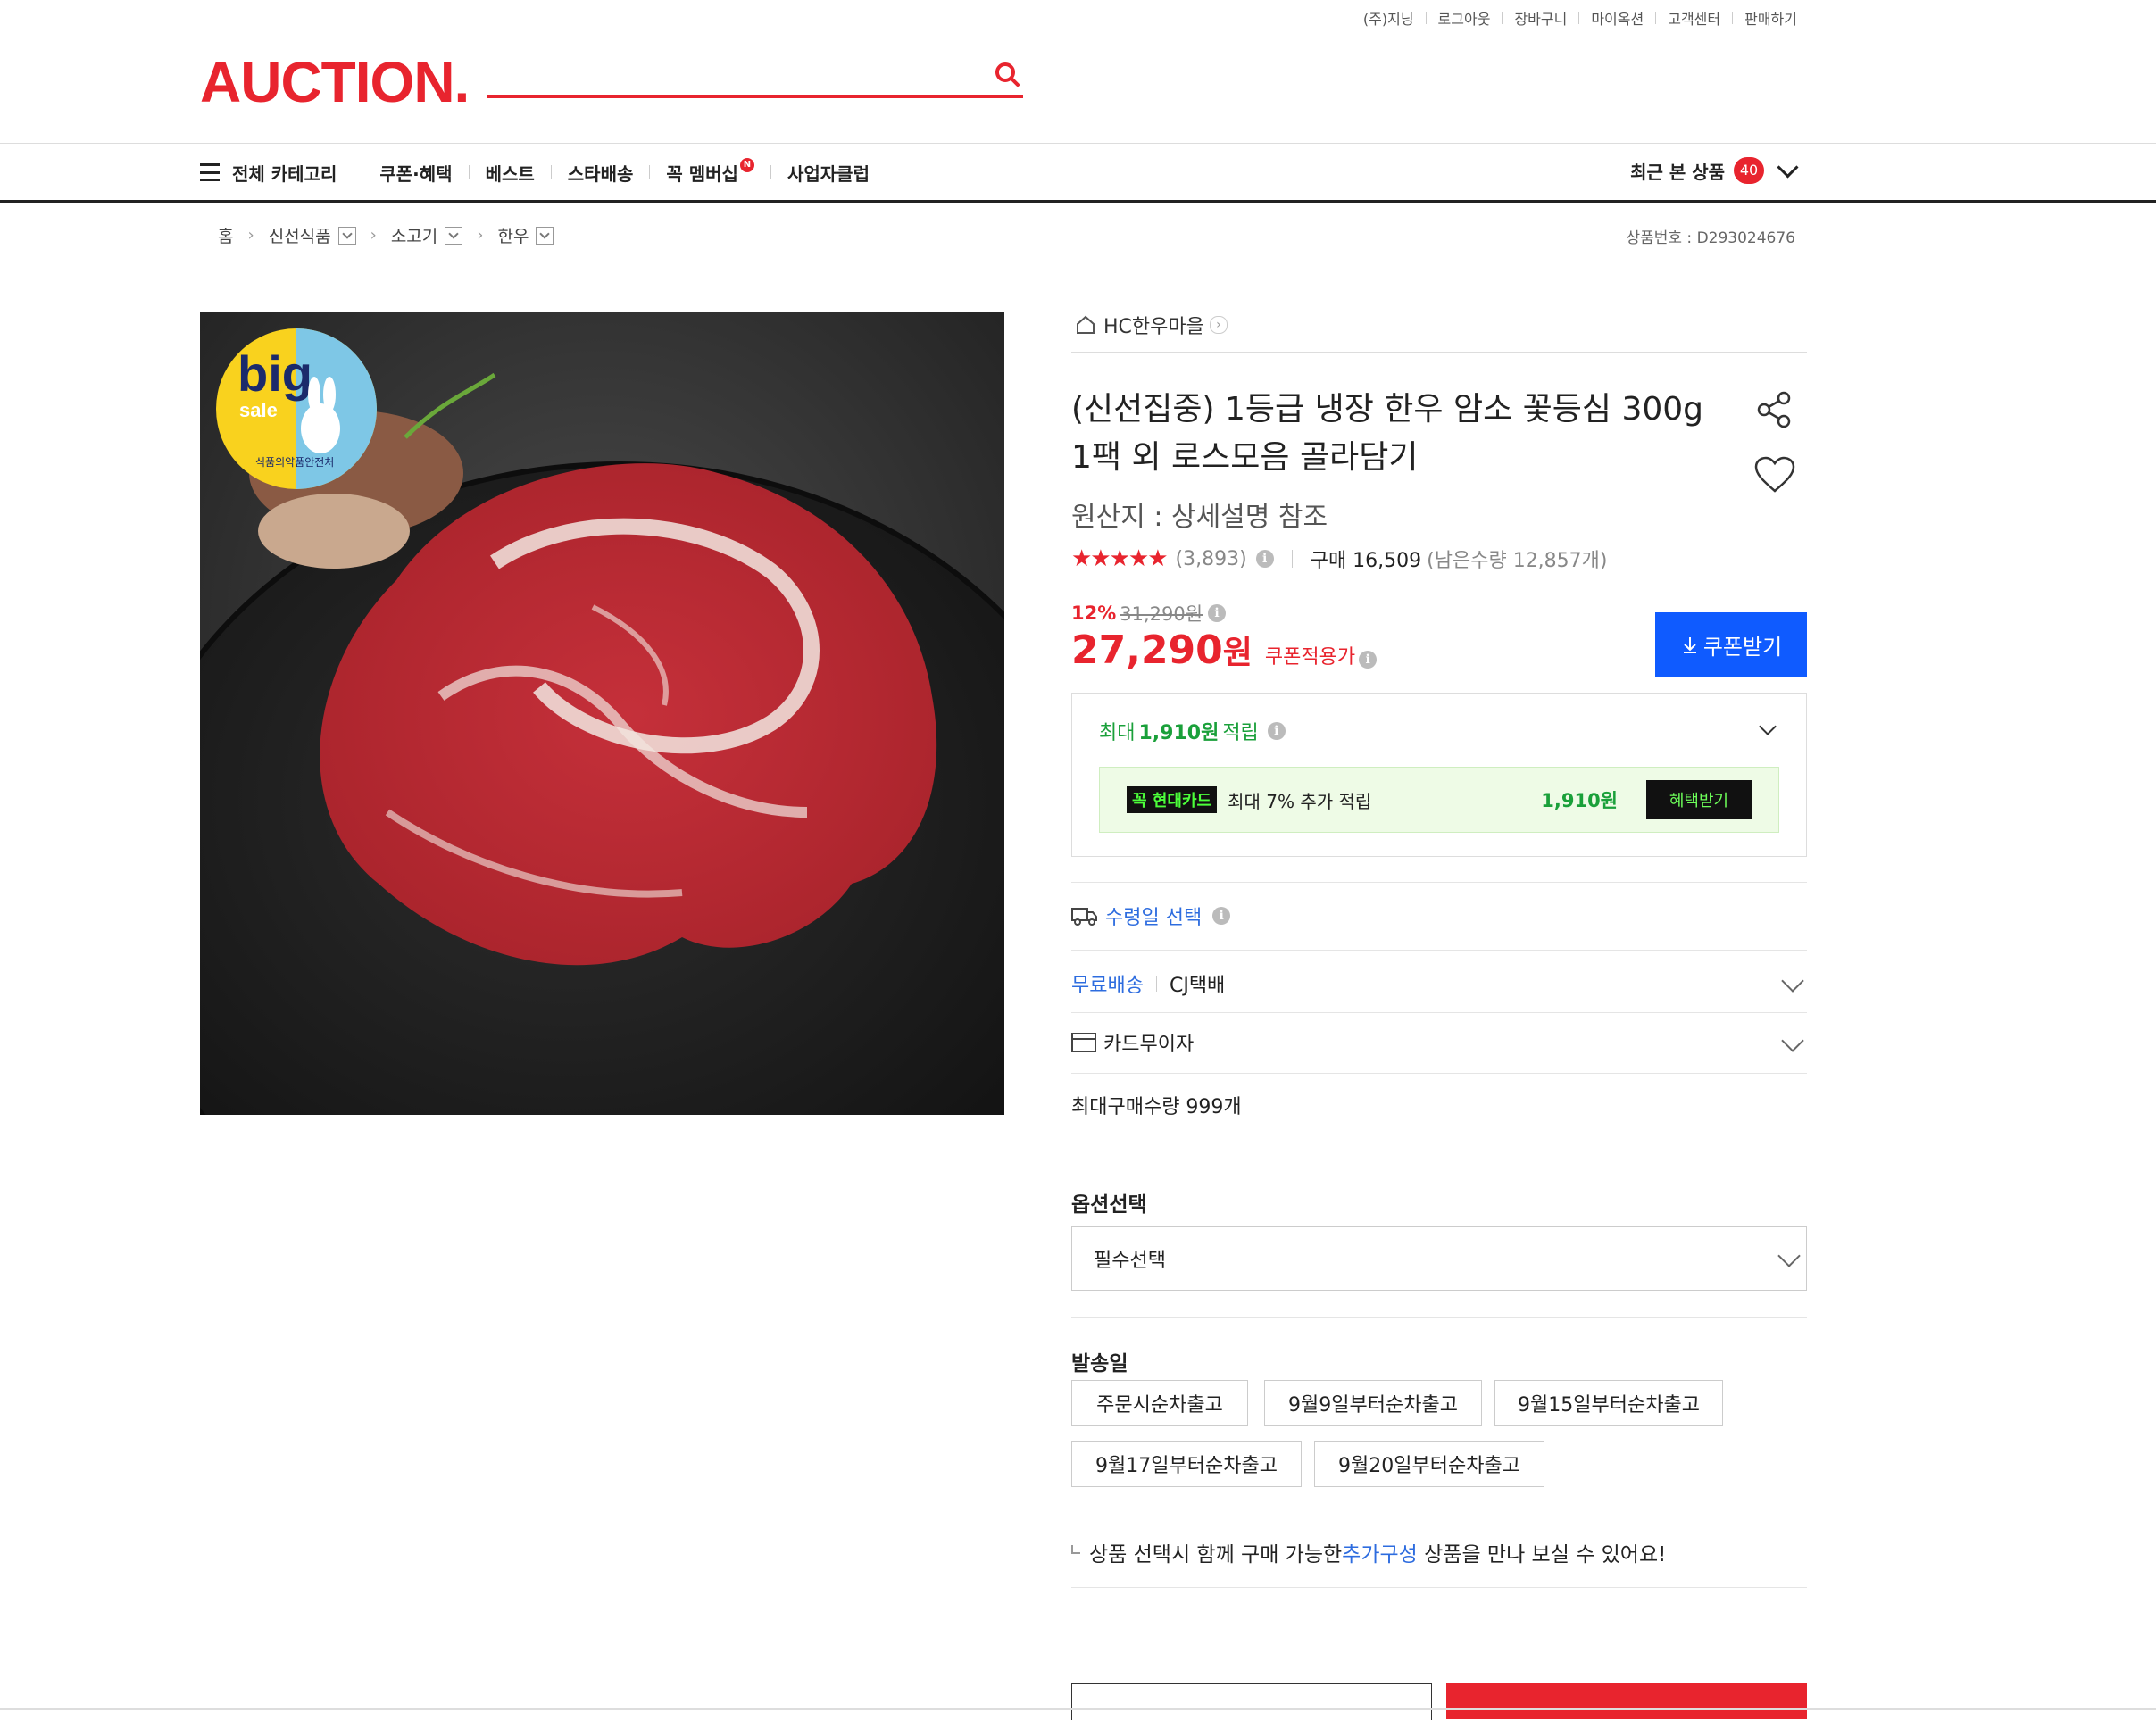  Describe the element at coordinates (210, 172) in the screenshot. I see `menu-icon` at that location.